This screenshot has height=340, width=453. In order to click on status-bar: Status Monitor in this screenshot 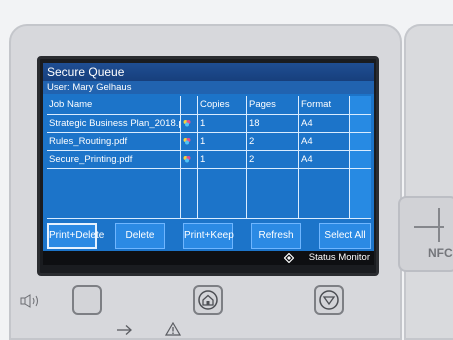, I will do `click(208, 258)`.